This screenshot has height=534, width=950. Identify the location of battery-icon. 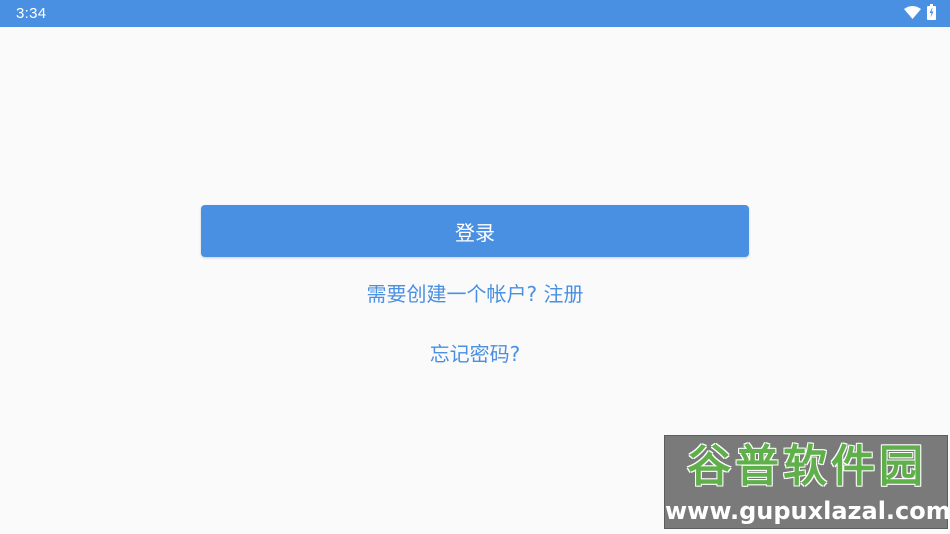
(931, 13).